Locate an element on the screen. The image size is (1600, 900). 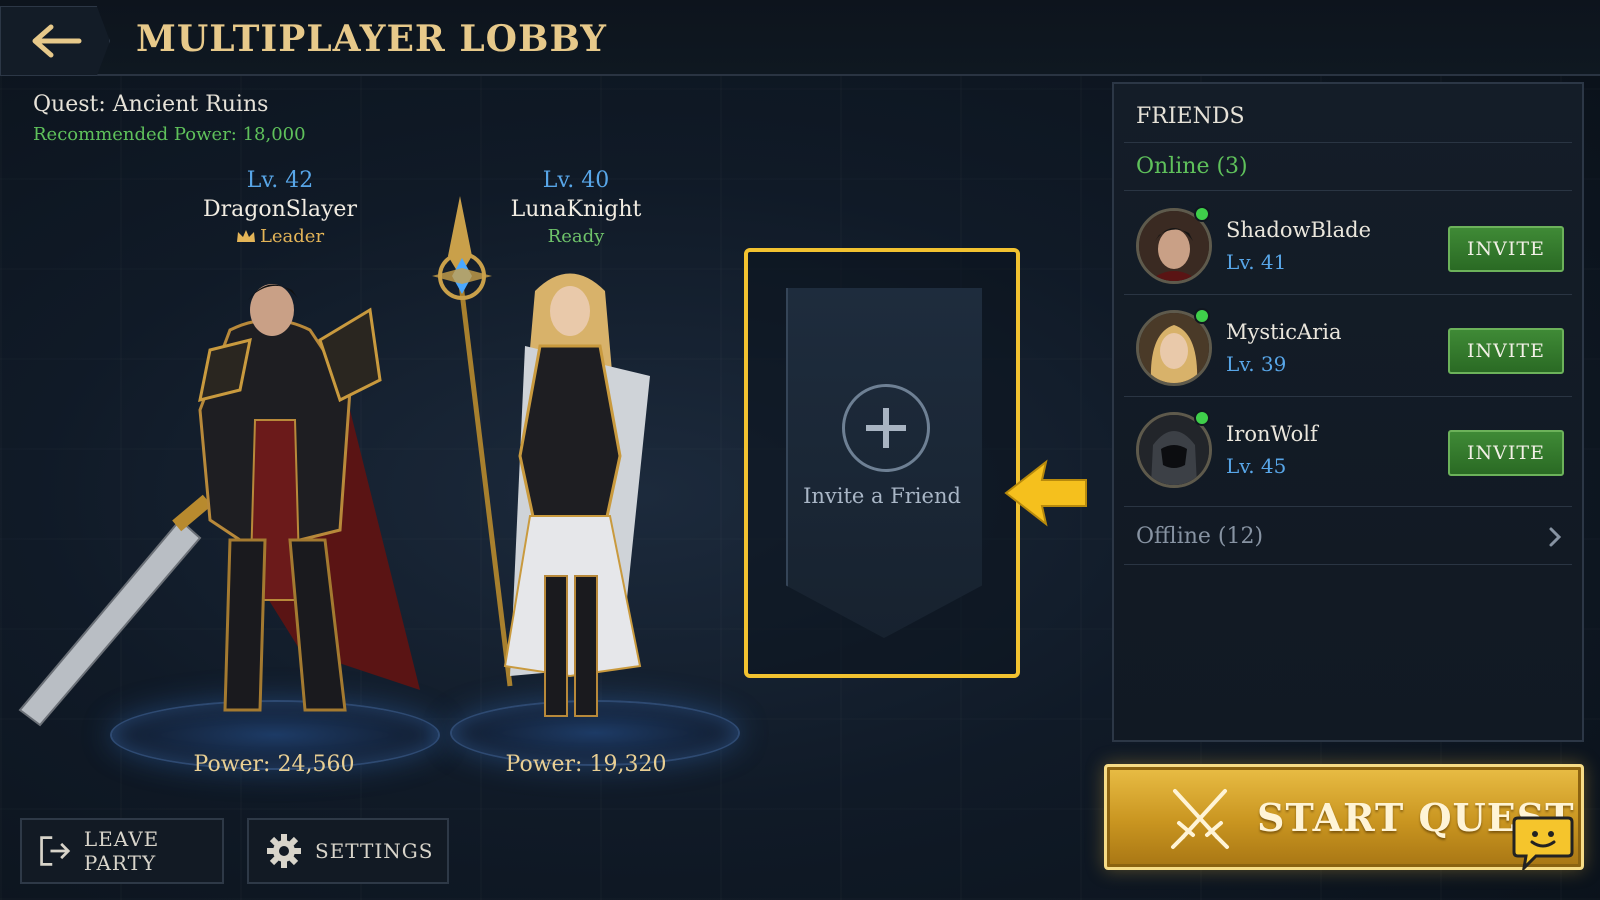
party-member-1-info: Lv. 42 DragonSlayer Leader is located at coordinates (280, 207).